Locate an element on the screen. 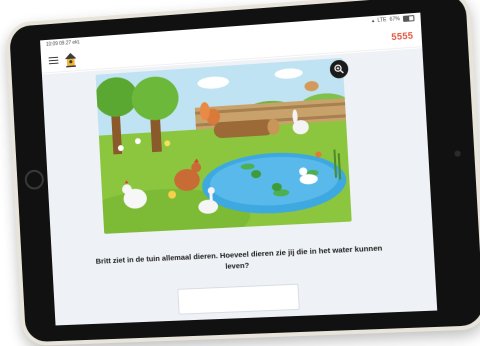 This screenshot has width=480, height=346. status-date: 09.27 ekt. is located at coordinates (69, 42).